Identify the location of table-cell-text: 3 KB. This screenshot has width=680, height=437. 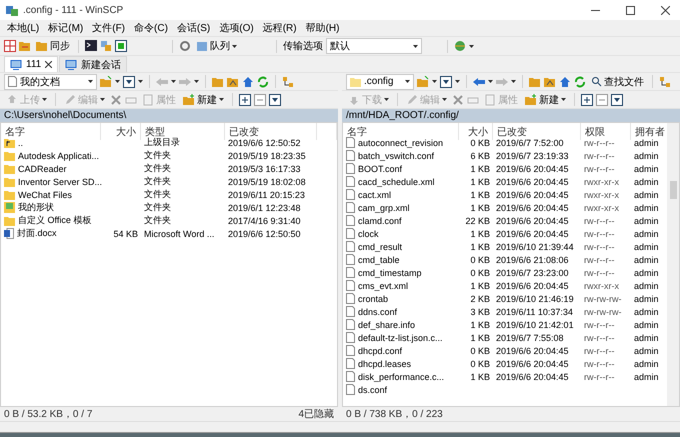
(480, 312).